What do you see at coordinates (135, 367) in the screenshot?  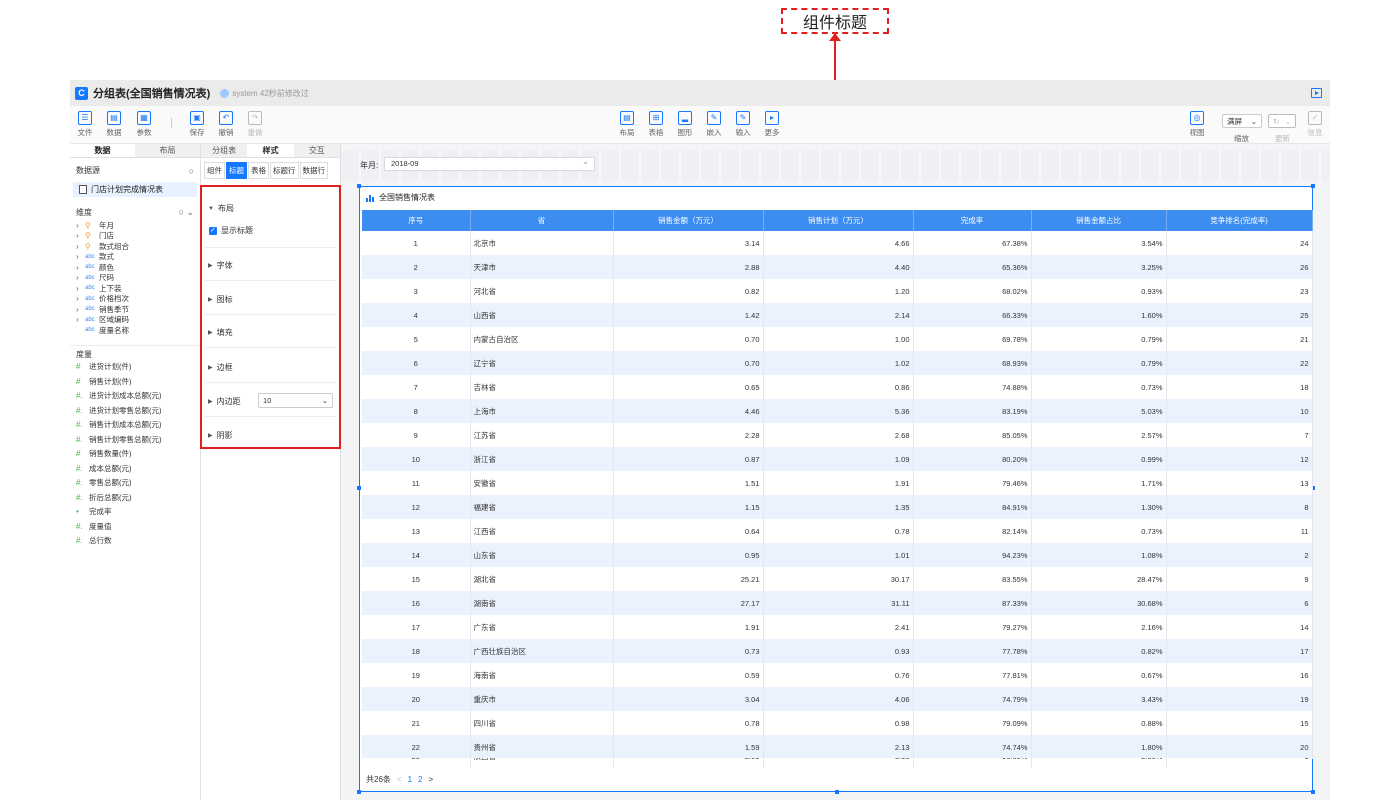 I see `list-item: # 进货计划(件)` at bounding box center [135, 367].